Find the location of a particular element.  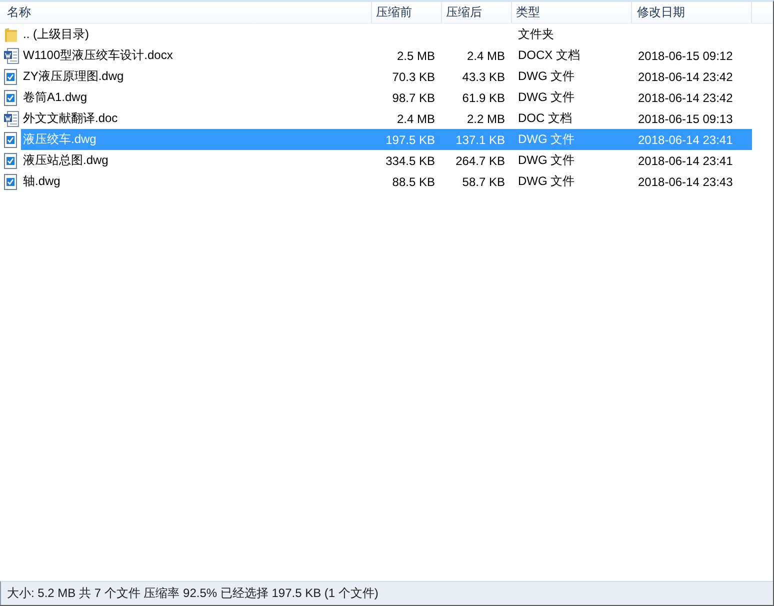

column-header: 压缩前 is located at coordinates (407, 12).